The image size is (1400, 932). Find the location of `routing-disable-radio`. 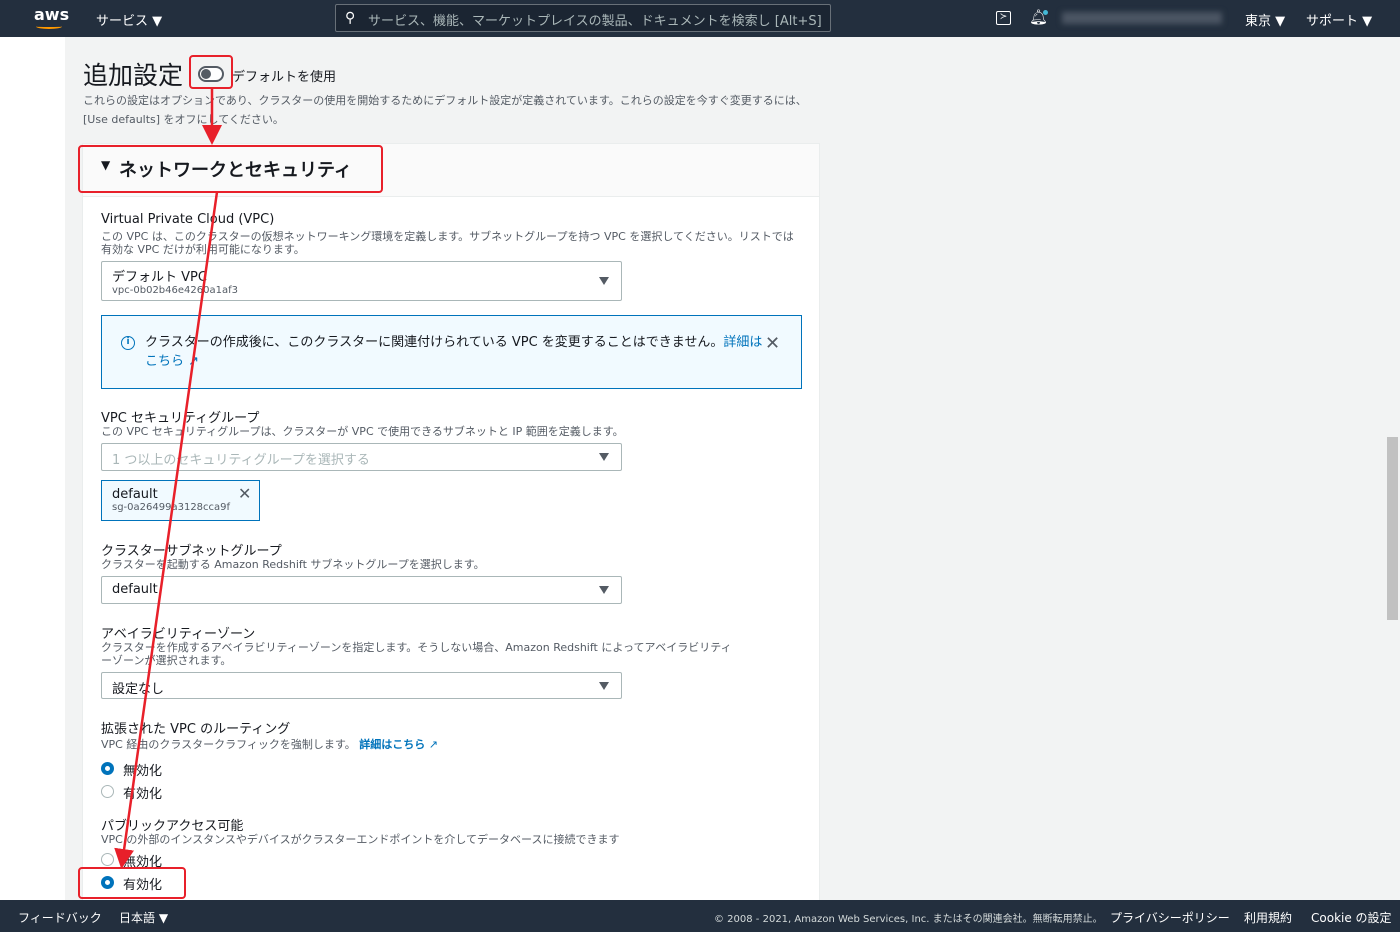

routing-disable-radio is located at coordinates (107, 768).